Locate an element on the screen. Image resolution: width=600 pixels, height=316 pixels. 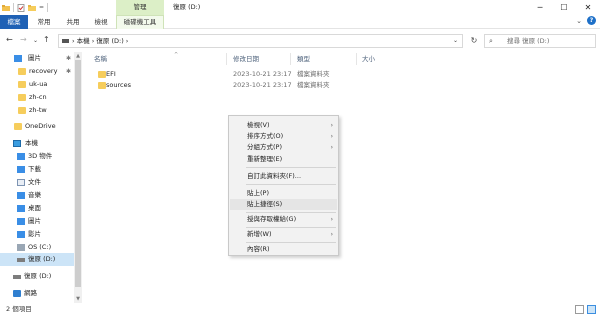
menu-item-view: 檢視(V) › is located at coordinates (283, 125).